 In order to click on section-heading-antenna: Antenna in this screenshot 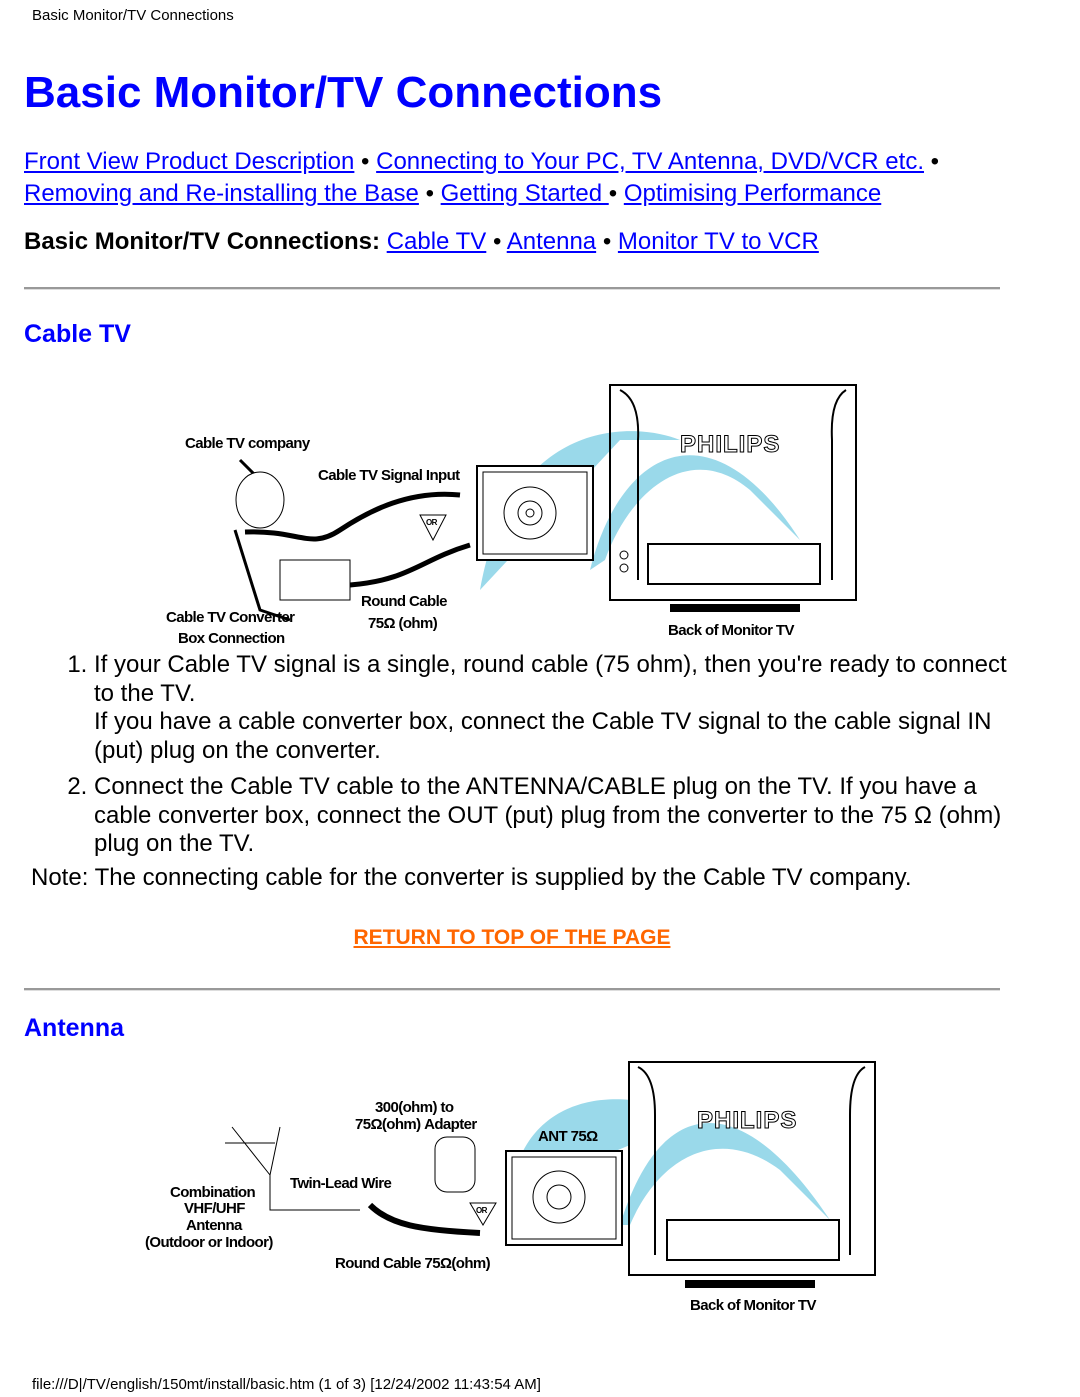, I will do `click(74, 1028)`.